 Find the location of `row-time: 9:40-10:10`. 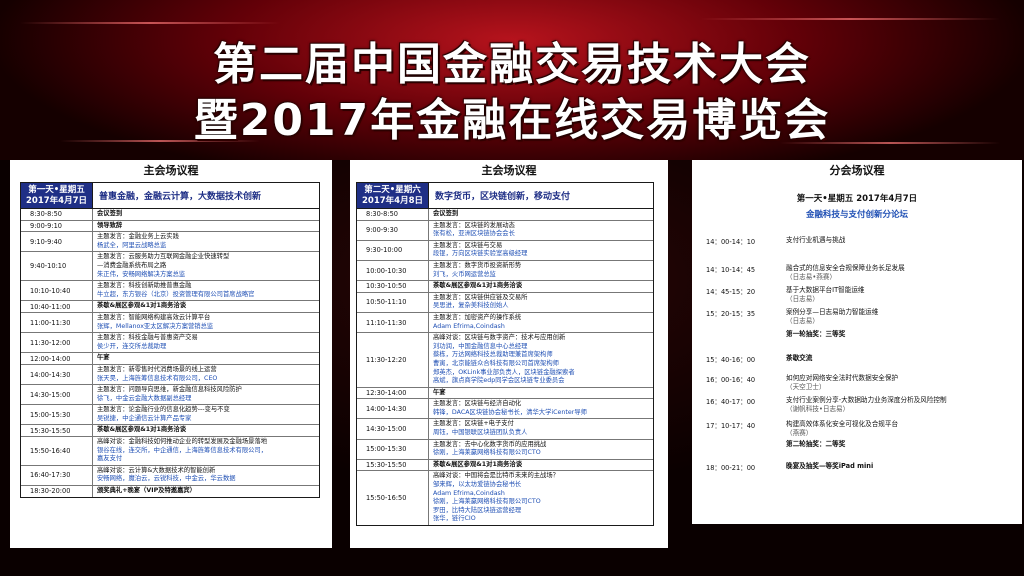

row-time: 9:40-10:10 is located at coordinates (57, 266).